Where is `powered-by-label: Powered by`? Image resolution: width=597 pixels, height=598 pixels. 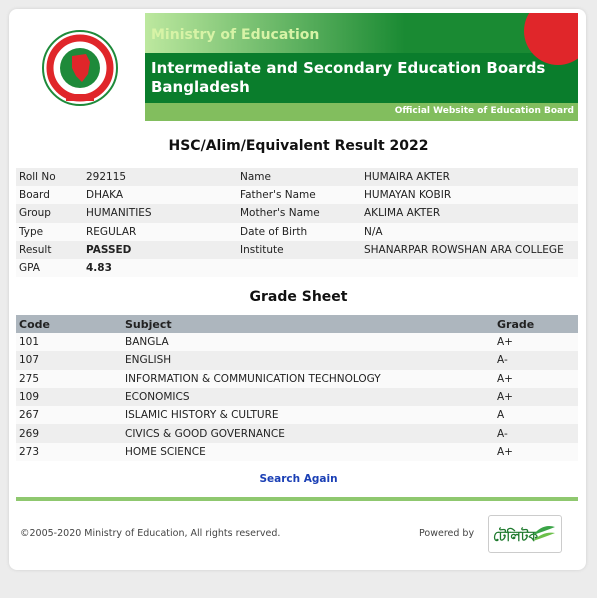 powered-by-label: Powered by is located at coordinates (447, 533).